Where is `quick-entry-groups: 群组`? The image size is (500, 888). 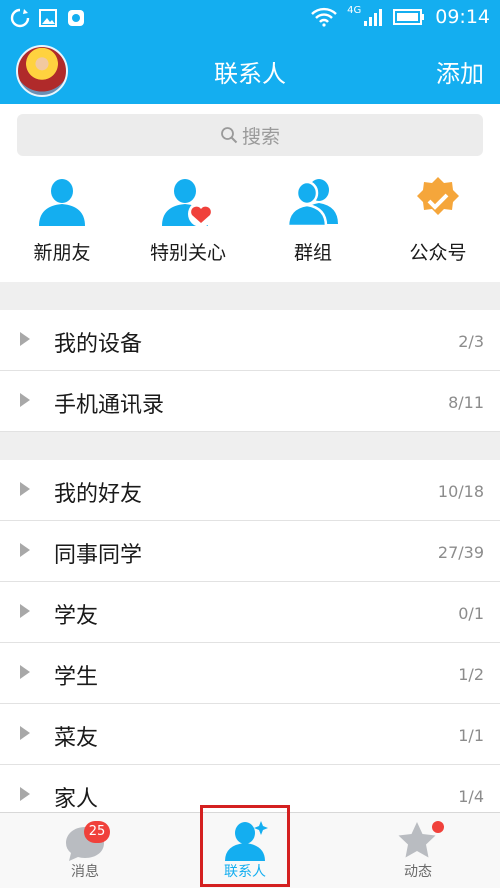
quick-entry-groups: 群组 is located at coordinates (313, 219).